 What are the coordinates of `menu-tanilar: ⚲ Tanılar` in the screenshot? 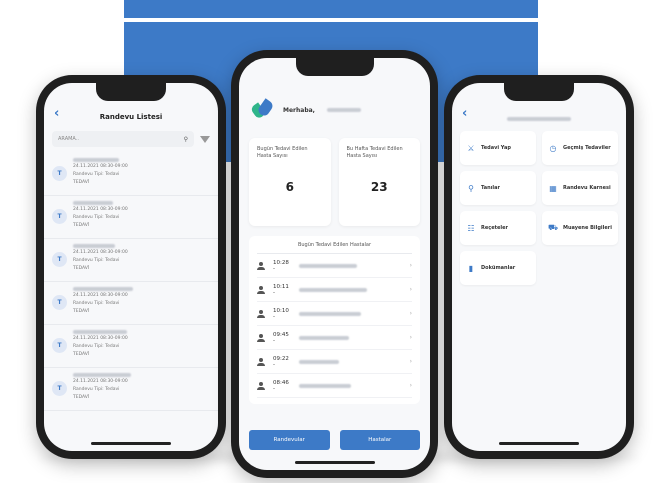 It's located at (498, 188).